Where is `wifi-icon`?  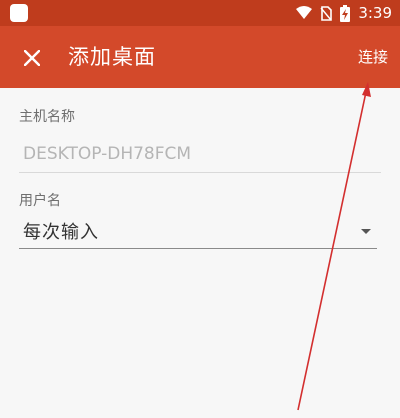
wifi-icon is located at coordinates (304, 13).